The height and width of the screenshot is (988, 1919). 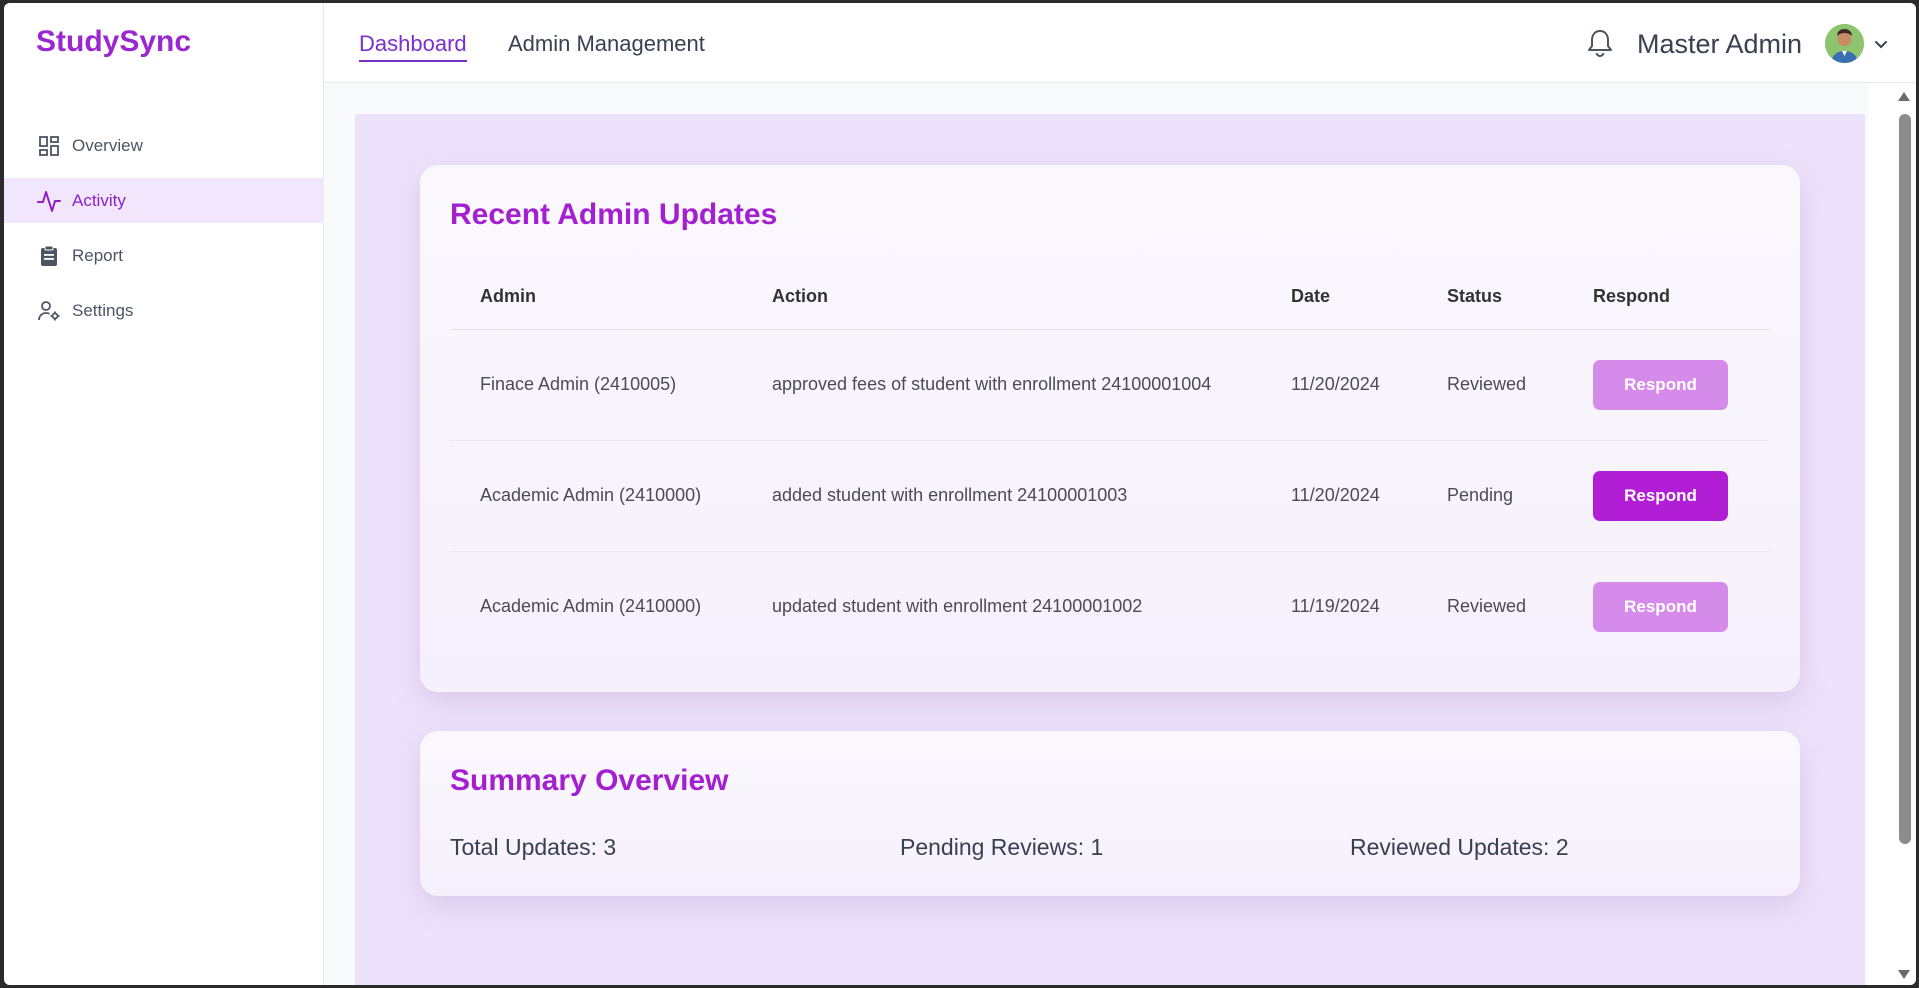 What do you see at coordinates (596, 385) in the screenshot?
I see `cell-admin: Finace Admin (2410005)` at bounding box center [596, 385].